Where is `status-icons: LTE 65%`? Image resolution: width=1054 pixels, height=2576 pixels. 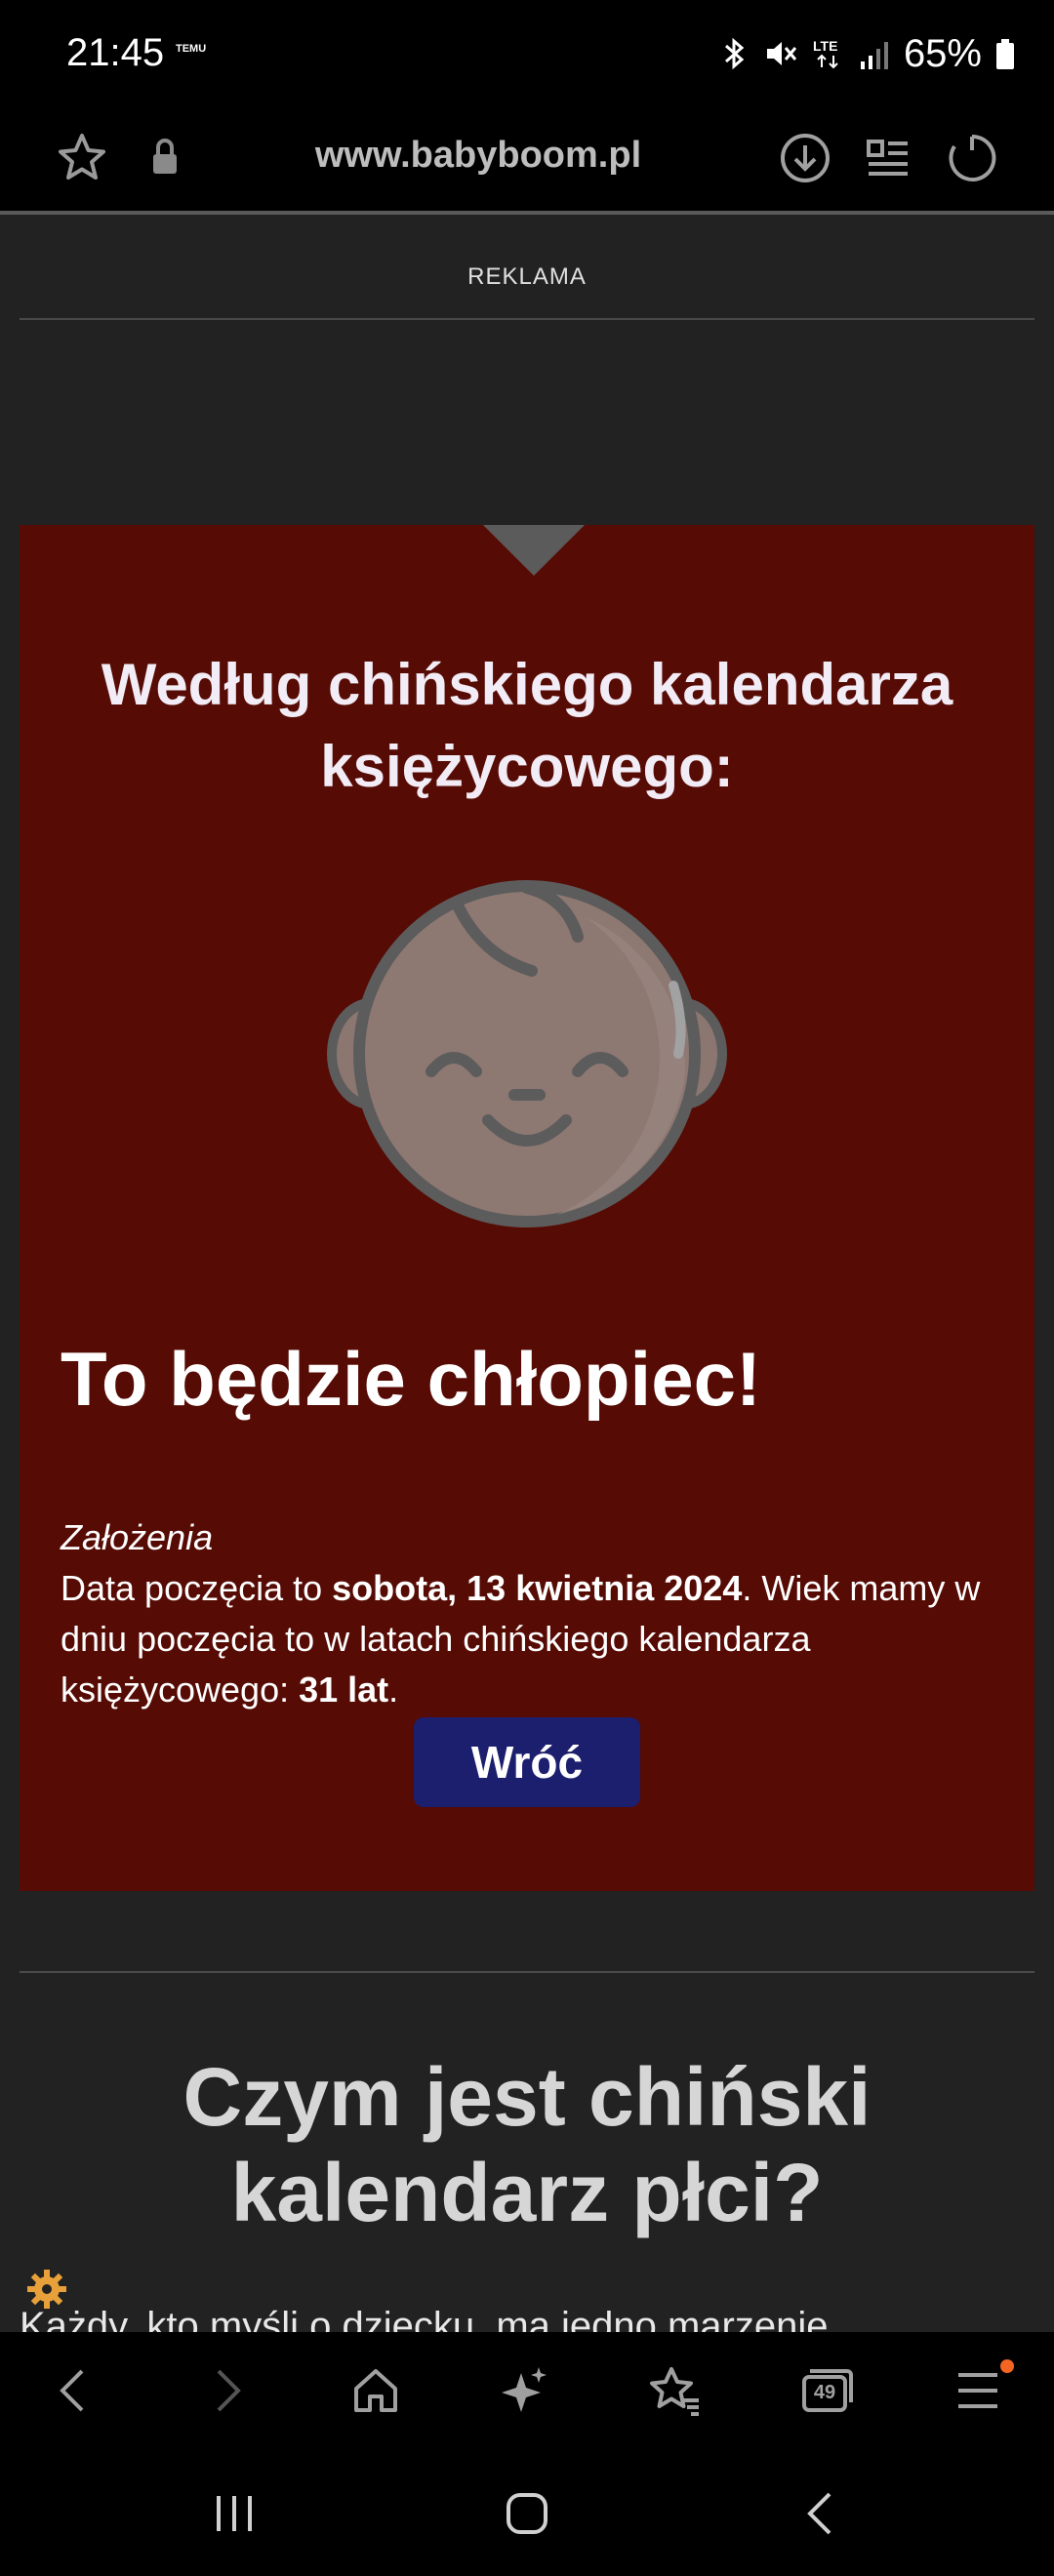 status-icons: LTE 65% is located at coordinates (867, 53).